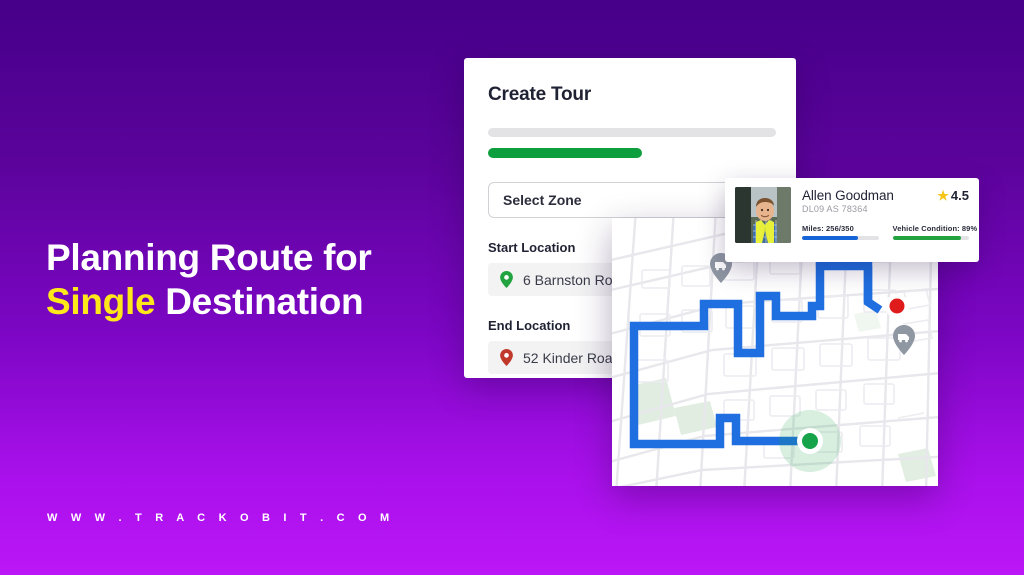 The width and height of the screenshot is (1024, 575). I want to click on driver-avatar, so click(763, 215).